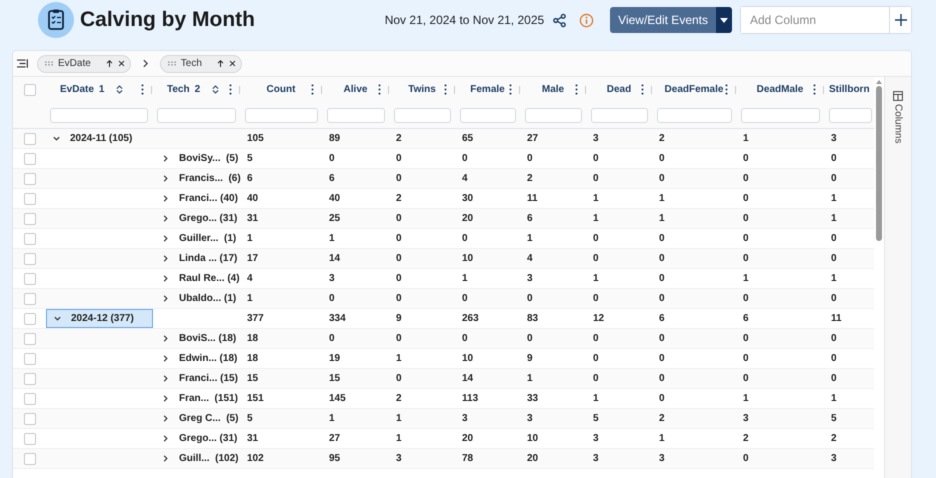 The image size is (936, 478). What do you see at coordinates (281, 89) in the screenshot?
I see `column-header: Count` at bounding box center [281, 89].